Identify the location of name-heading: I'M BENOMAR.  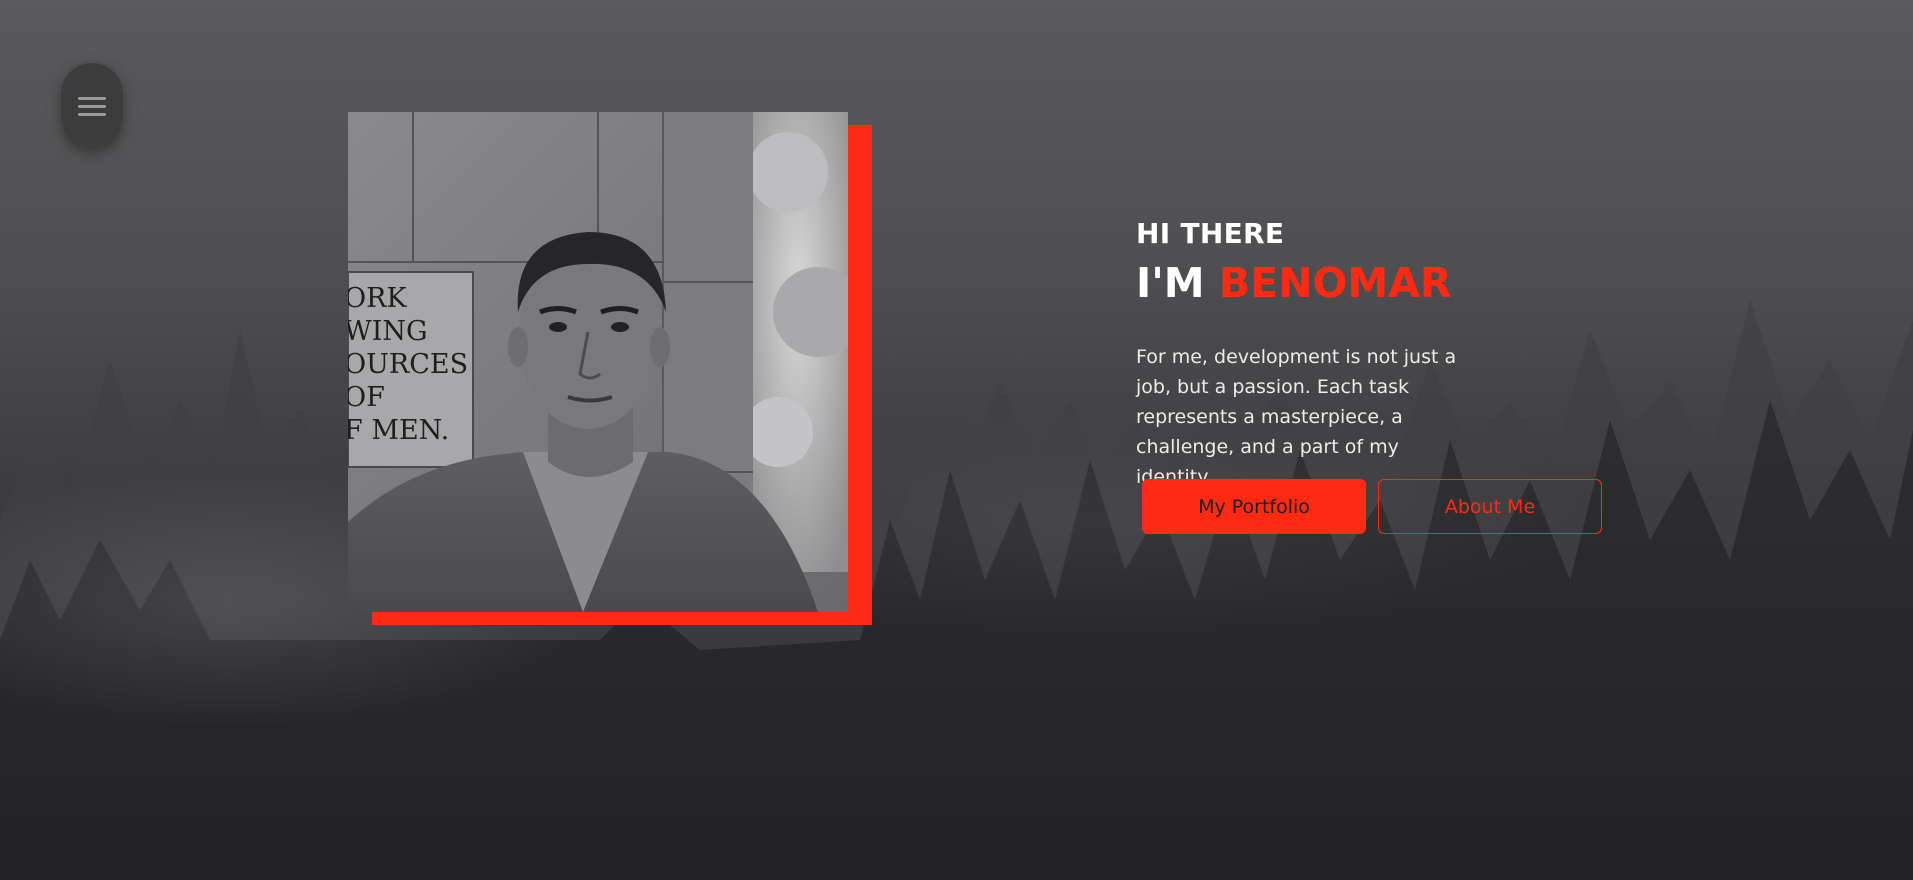
(1396, 283).